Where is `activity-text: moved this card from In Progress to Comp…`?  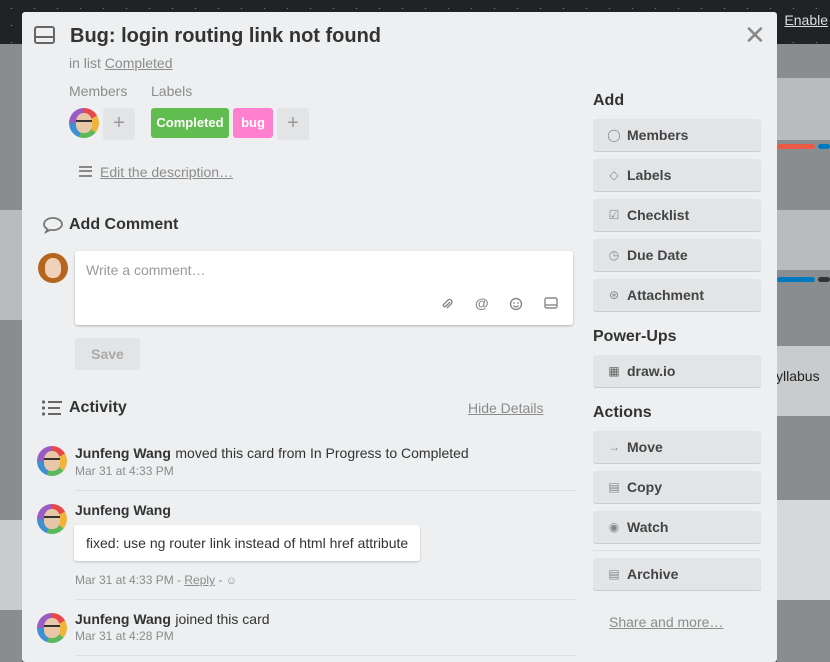 activity-text: moved this card from In Progress to Comp… is located at coordinates (322, 453).